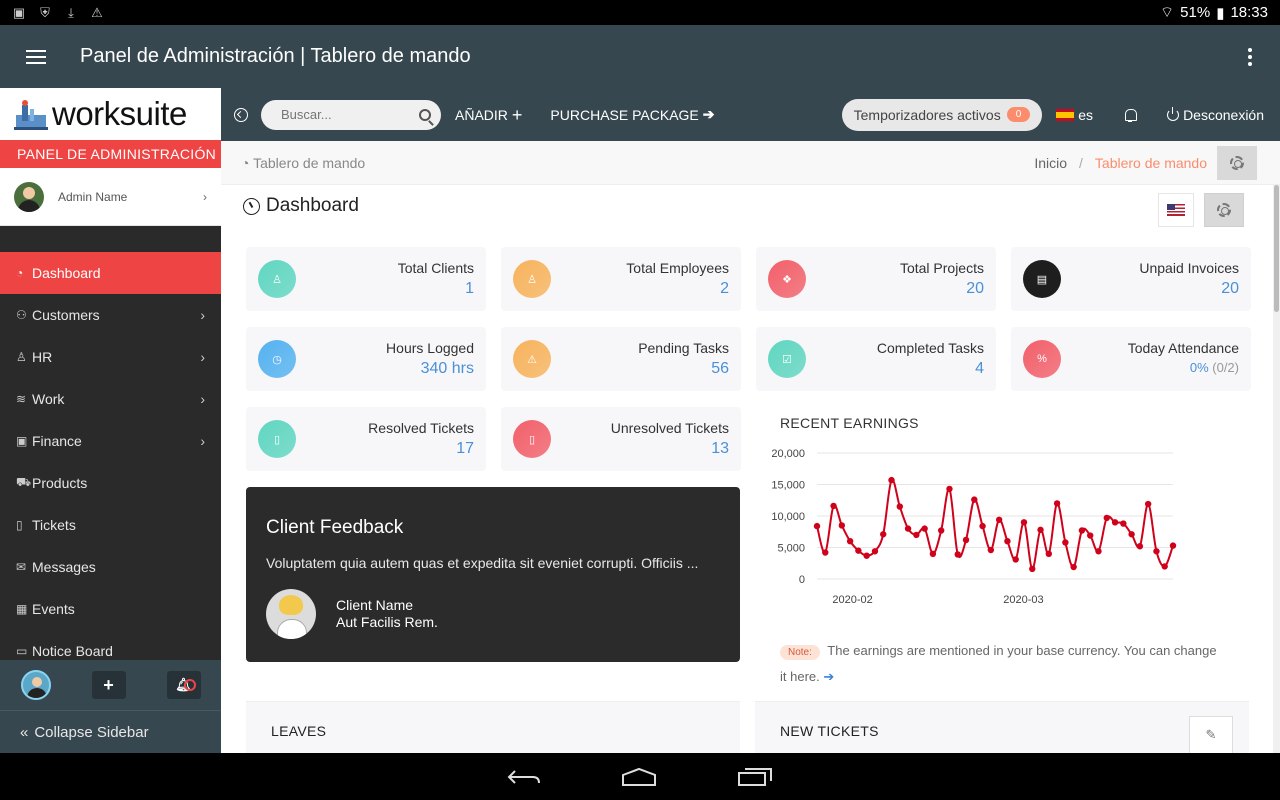 The height and width of the screenshot is (800, 1280). What do you see at coordinates (366, 359) in the screenshot?
I see `stat-card-hours-logged: ◷ Hours Logged 340 hrs` at bounding box center [366, 359].